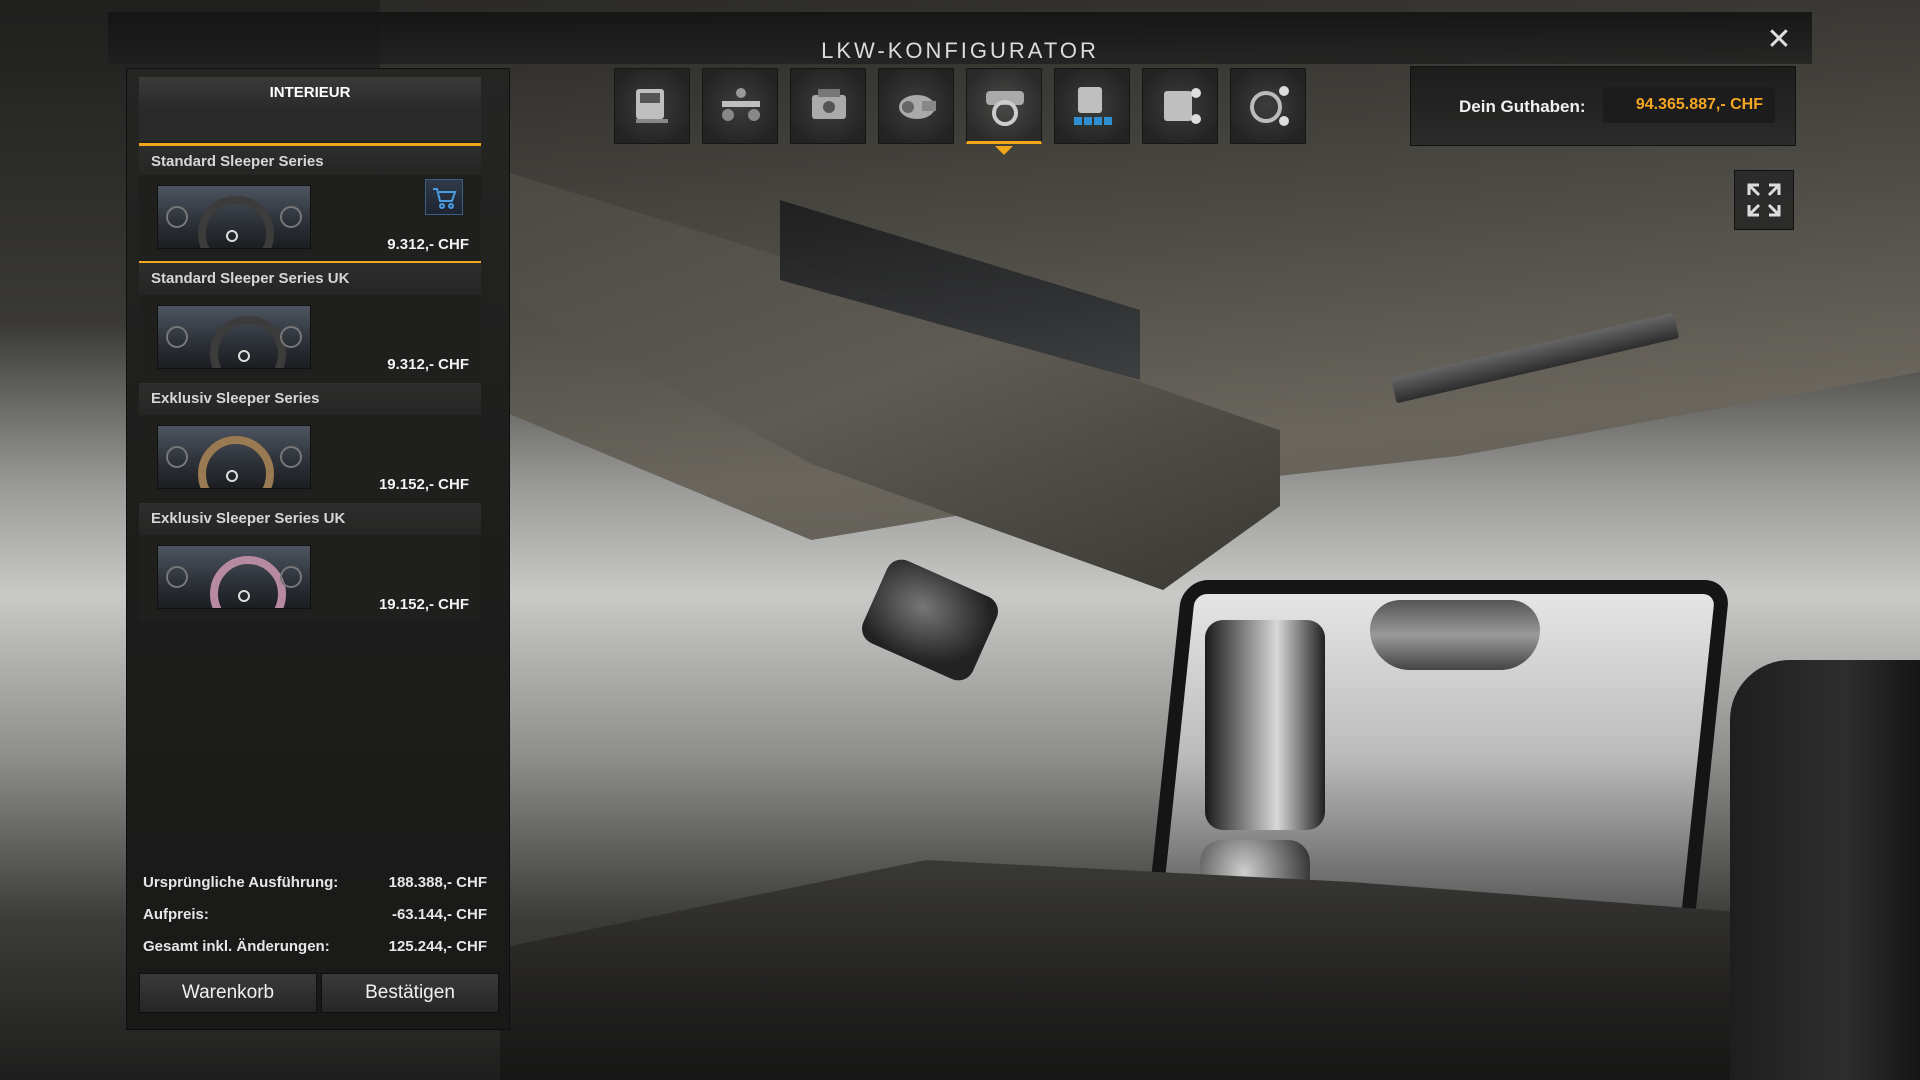 The image size is (1920, 1080). Describe the element at coordinates (1455, 635) in the screenshot. I see `upper-mirror` at that location.